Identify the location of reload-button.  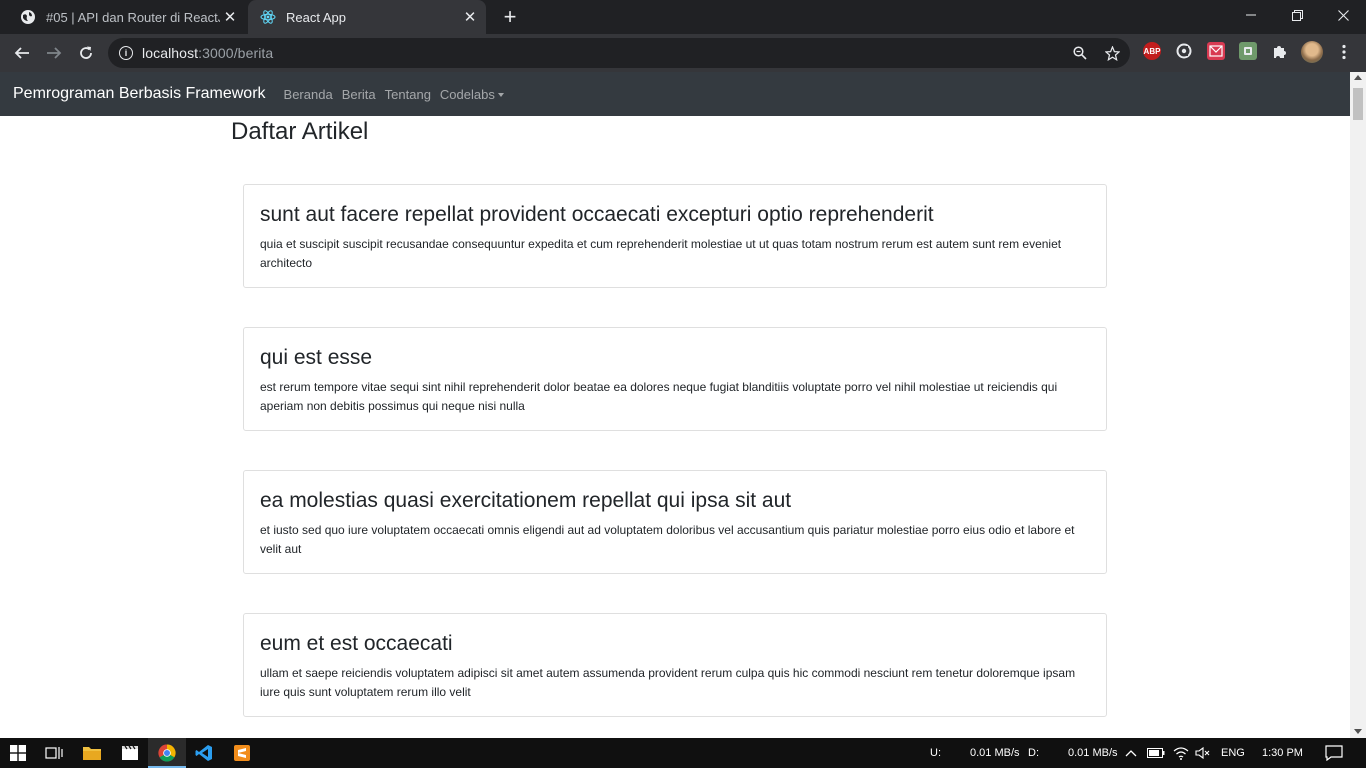
(86, 53).